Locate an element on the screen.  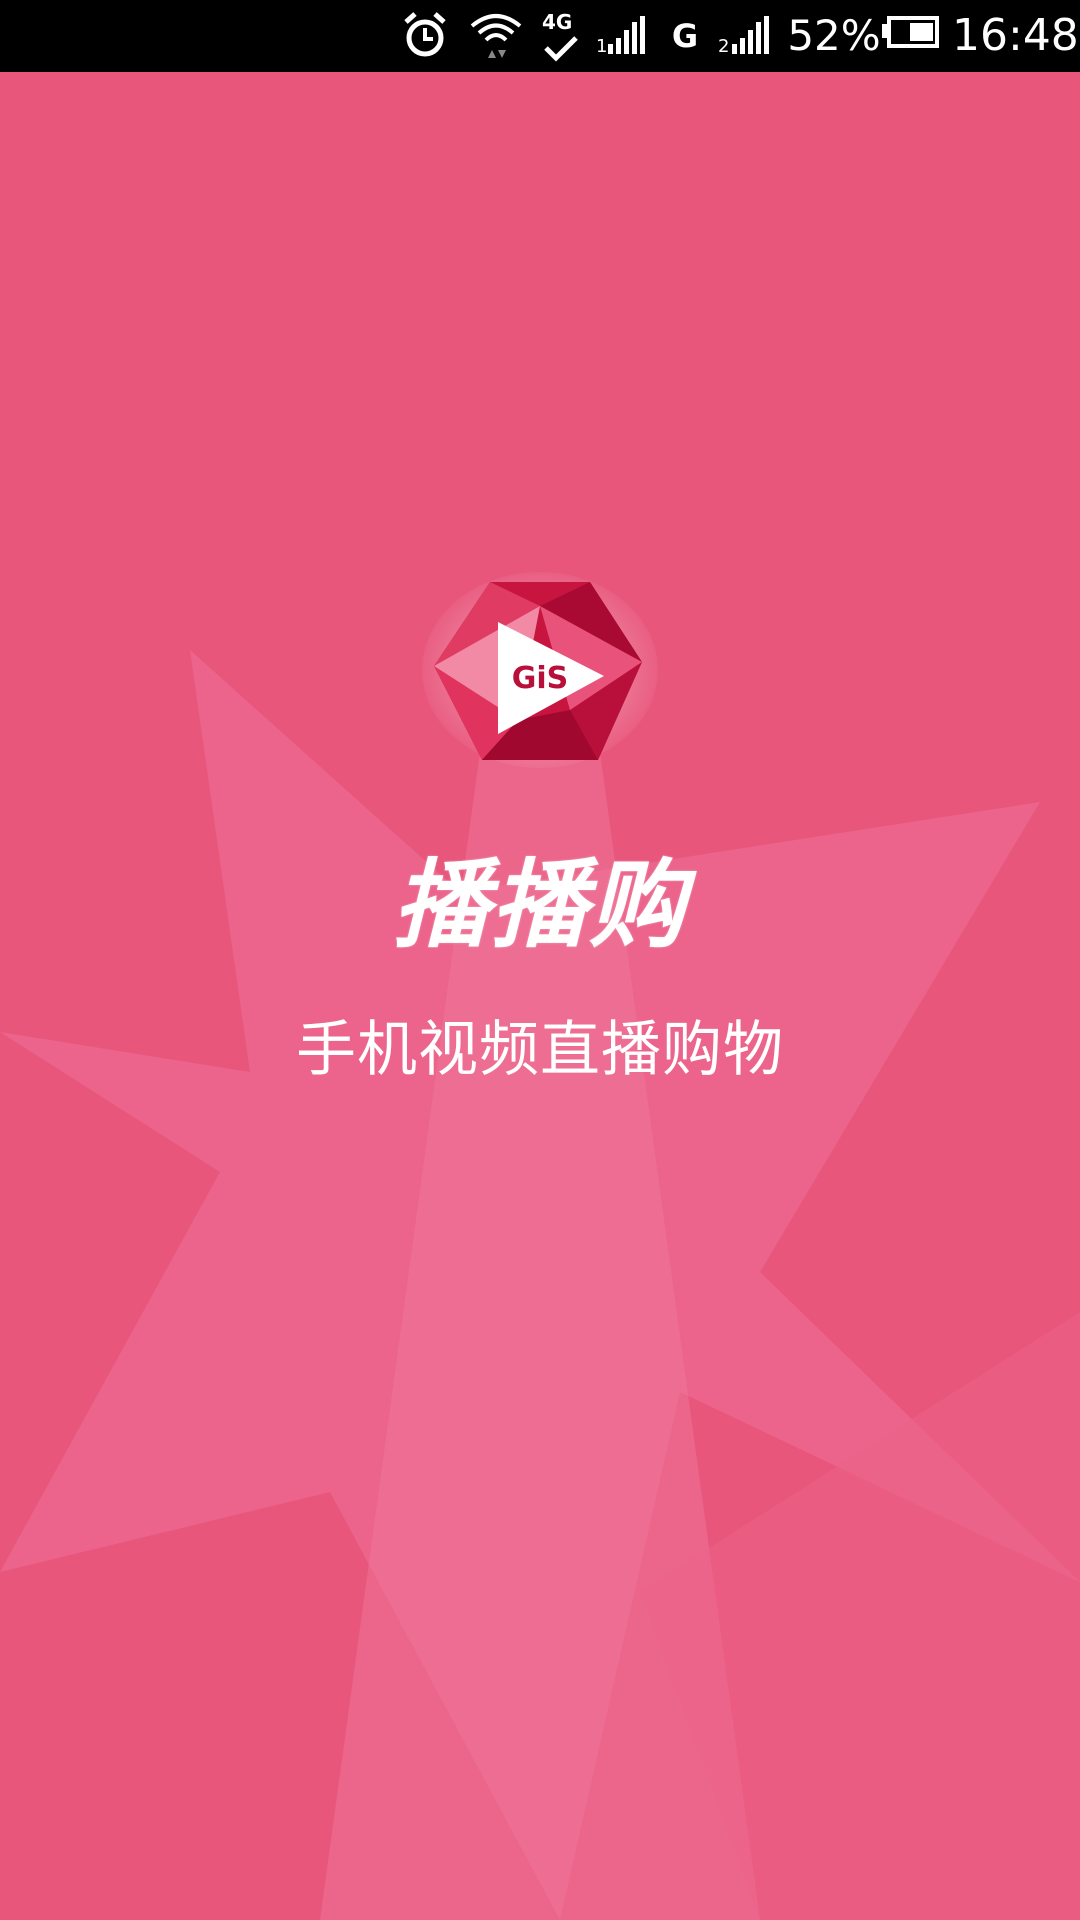
app-slogan: 手机视频直播购物 is located at coordinates (540, 1050).